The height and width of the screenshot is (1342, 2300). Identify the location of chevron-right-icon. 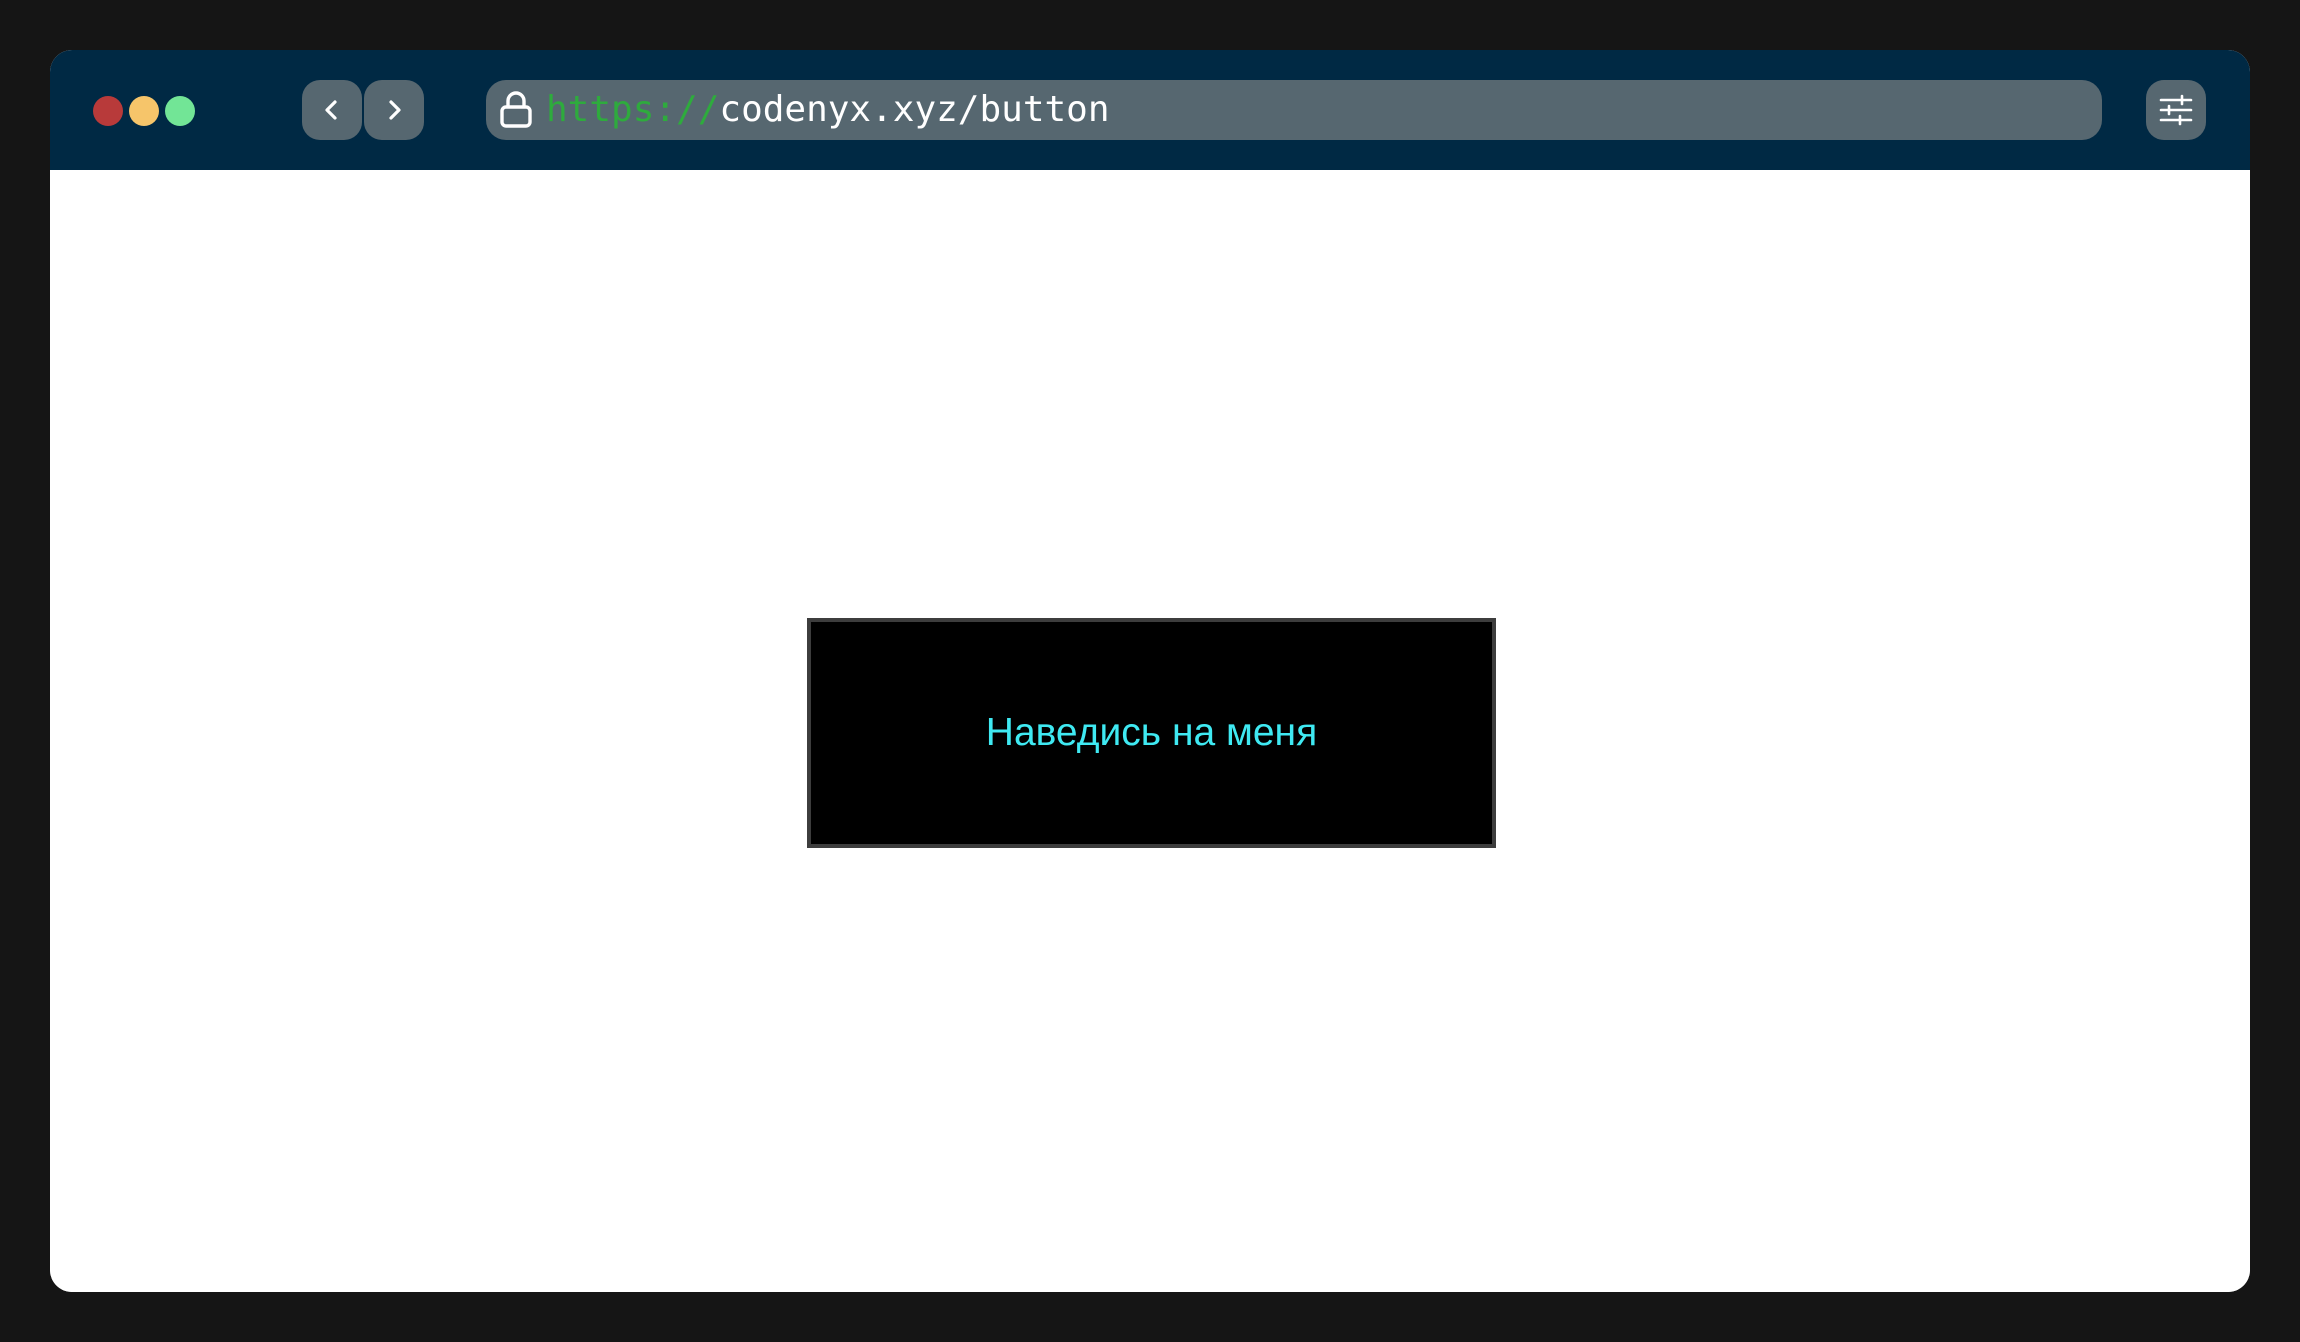
(395, 110).